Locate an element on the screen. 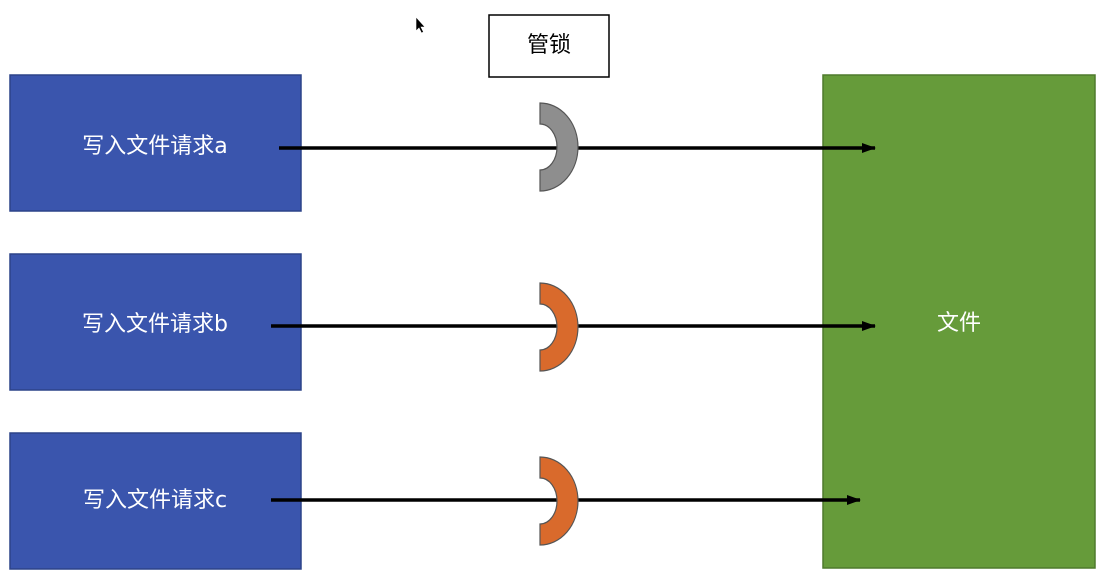  lock-title-box: 管锁 is located at coordinates (549, 46).